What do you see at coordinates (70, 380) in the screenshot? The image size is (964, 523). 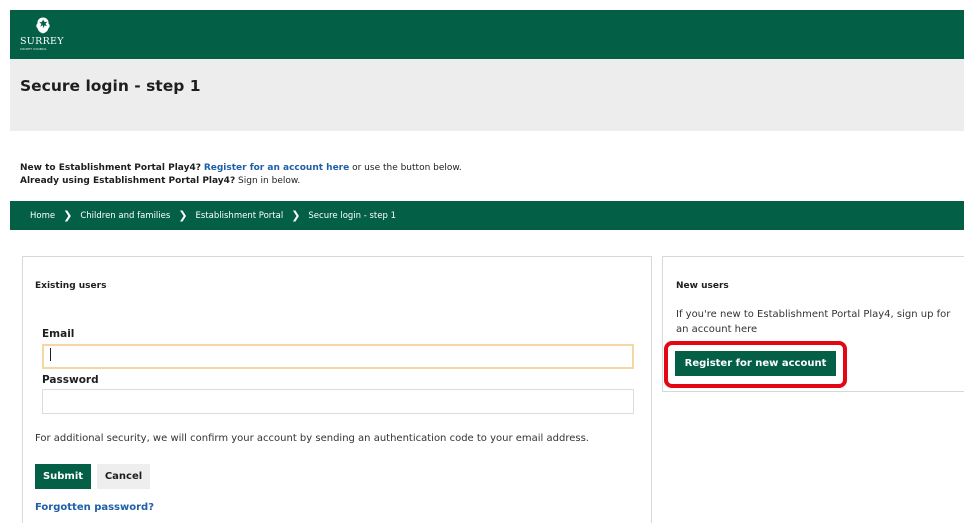 I see `password-label: Password` at bounding box center [70, 380].